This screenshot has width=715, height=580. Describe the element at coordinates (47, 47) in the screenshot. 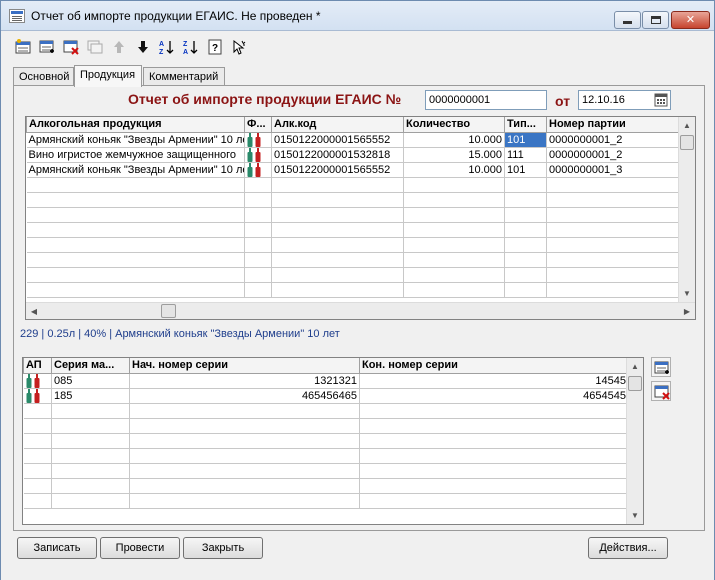

I see `add-row-button` at that location.